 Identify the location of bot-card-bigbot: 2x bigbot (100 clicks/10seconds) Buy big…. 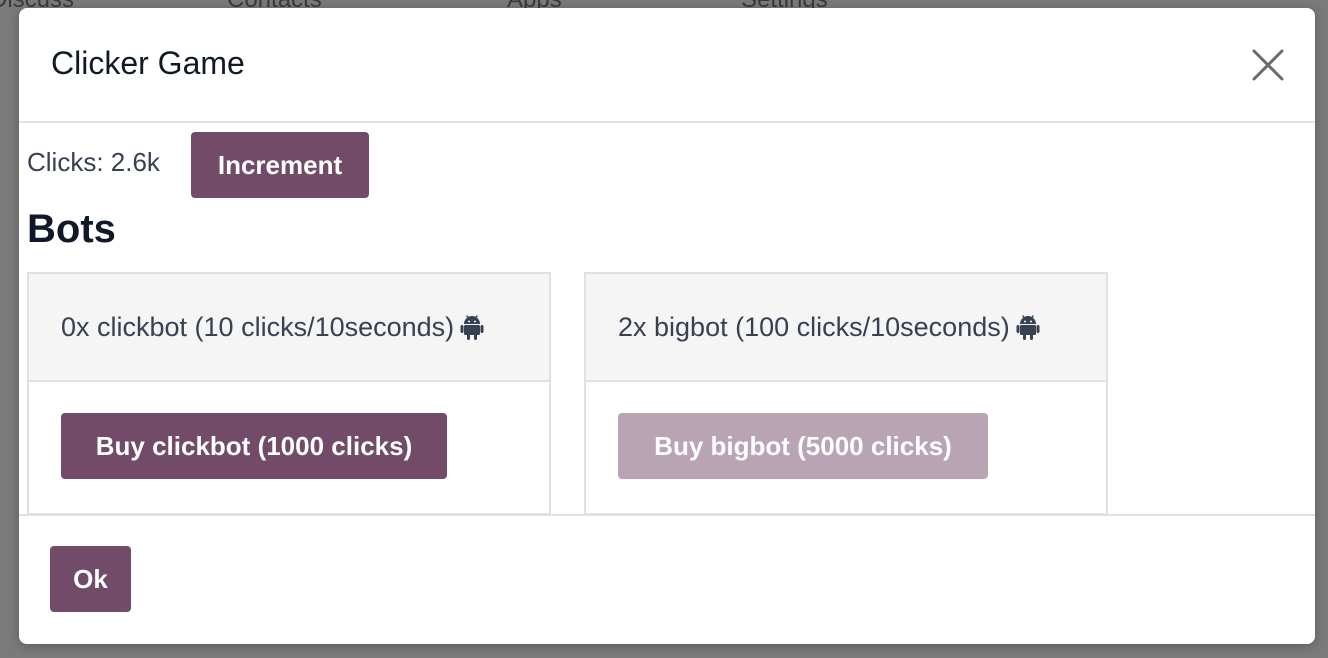
(846, 393).